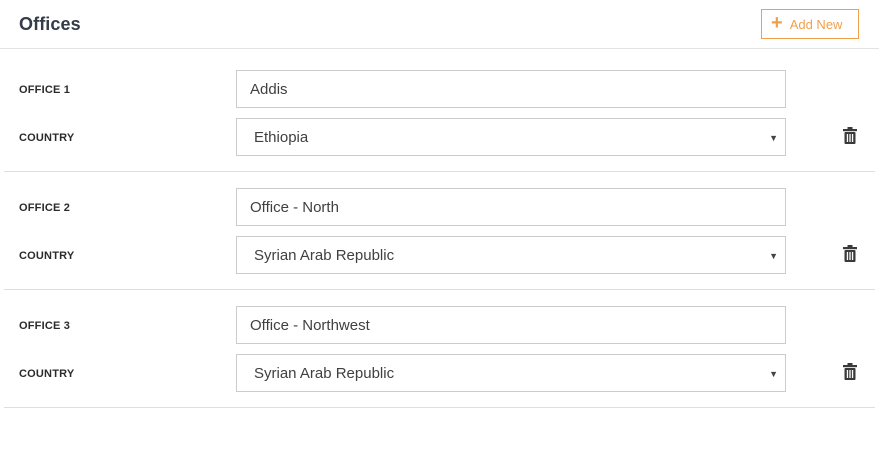 This screenshot has width=879, height=461. Describe the element at coordinates (45, 326) in the screenshot. I see `office-label: OFFICE 3` at that location.